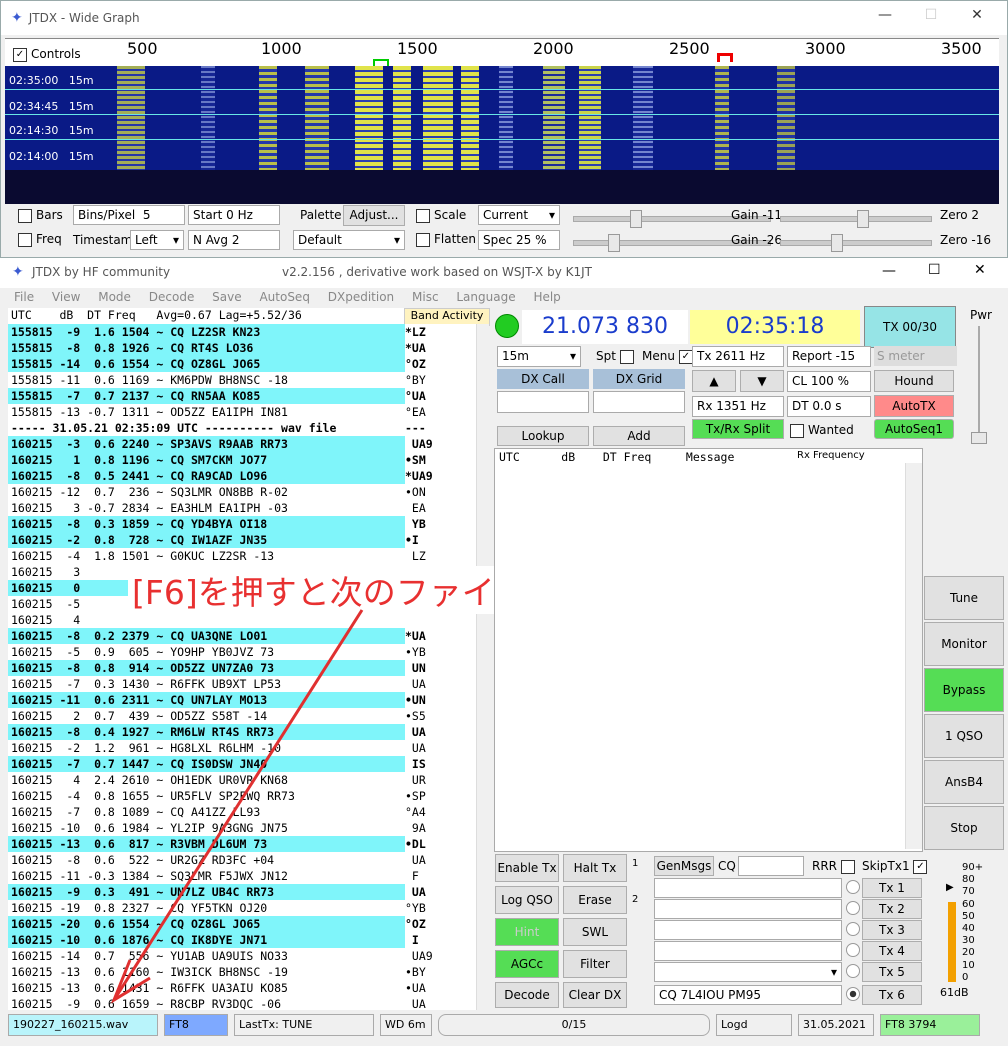 The height and width of the screenshot is (1046, 1008). What do you see at coordinates (669, 356) in the screenshot?
I see `menu-checkbox: Menu ✓` at bounding box center [669, 356].